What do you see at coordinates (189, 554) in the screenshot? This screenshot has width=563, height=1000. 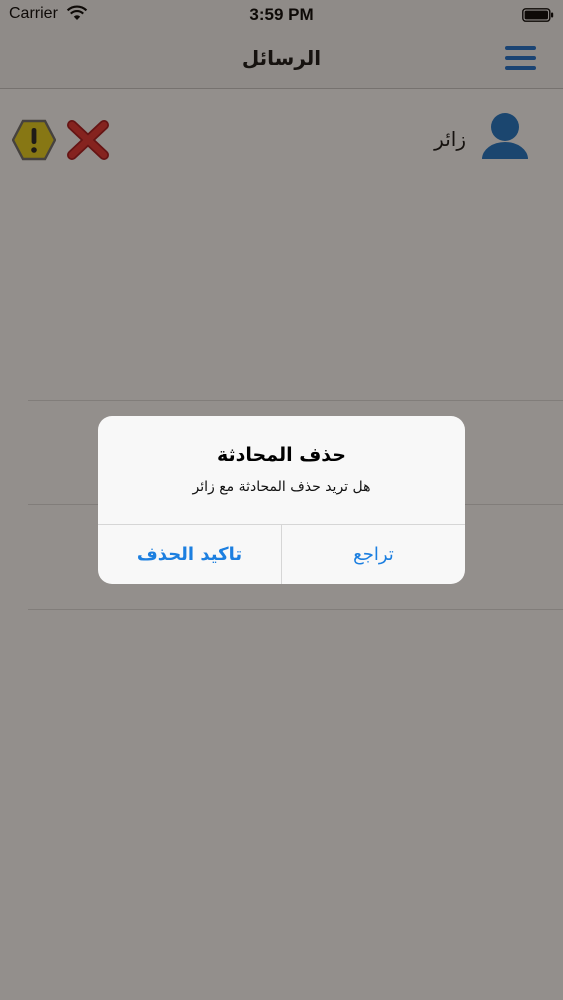 I see `confirm-delete-button: تاكيد الحذف` at bounding box center [189, 554].